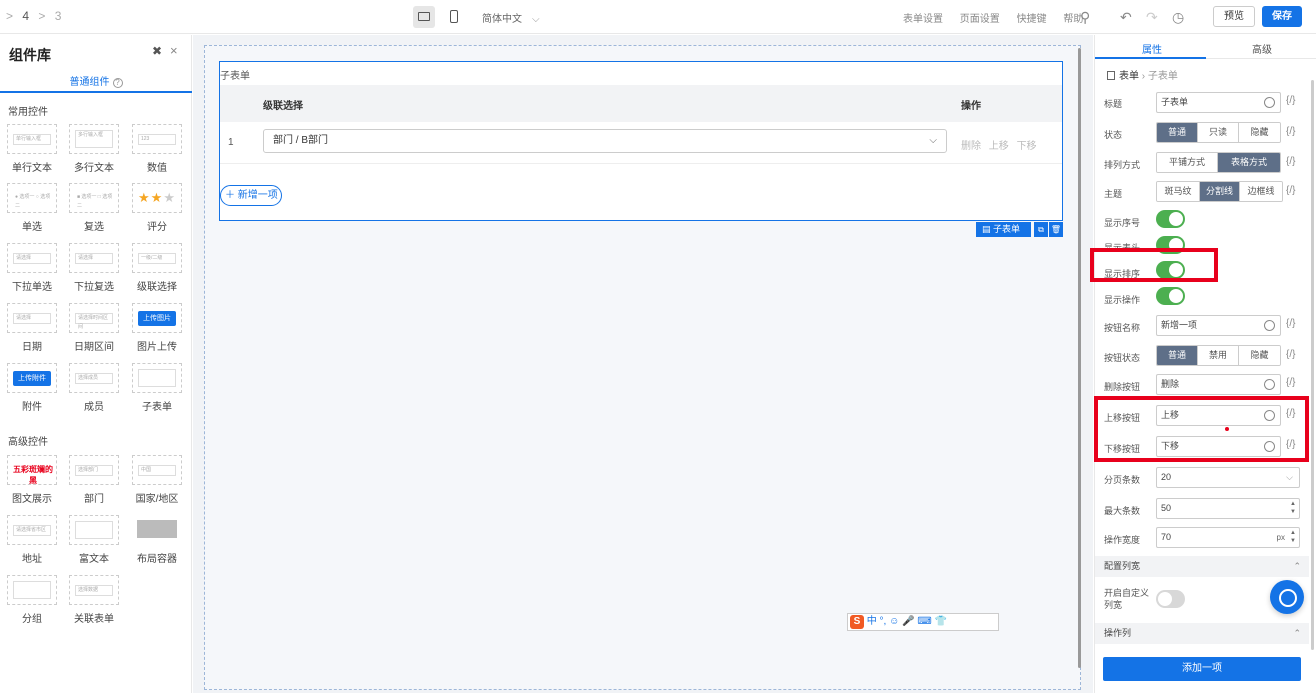 Image resolution: width=1316 pixels, height=693 pixels. Describe the element at coordinates (1129, 76) in the screenshot. I see `breadcrumb-form: 表单` at that location.